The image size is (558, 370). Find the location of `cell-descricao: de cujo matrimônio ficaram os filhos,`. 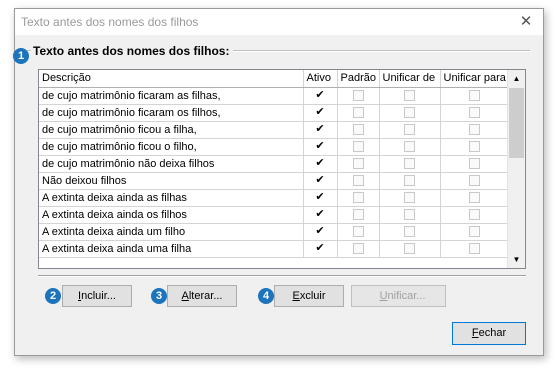

cell-descricao: de cujo matrimônio ficaram os filhos, is located at coordinates (171, 113).